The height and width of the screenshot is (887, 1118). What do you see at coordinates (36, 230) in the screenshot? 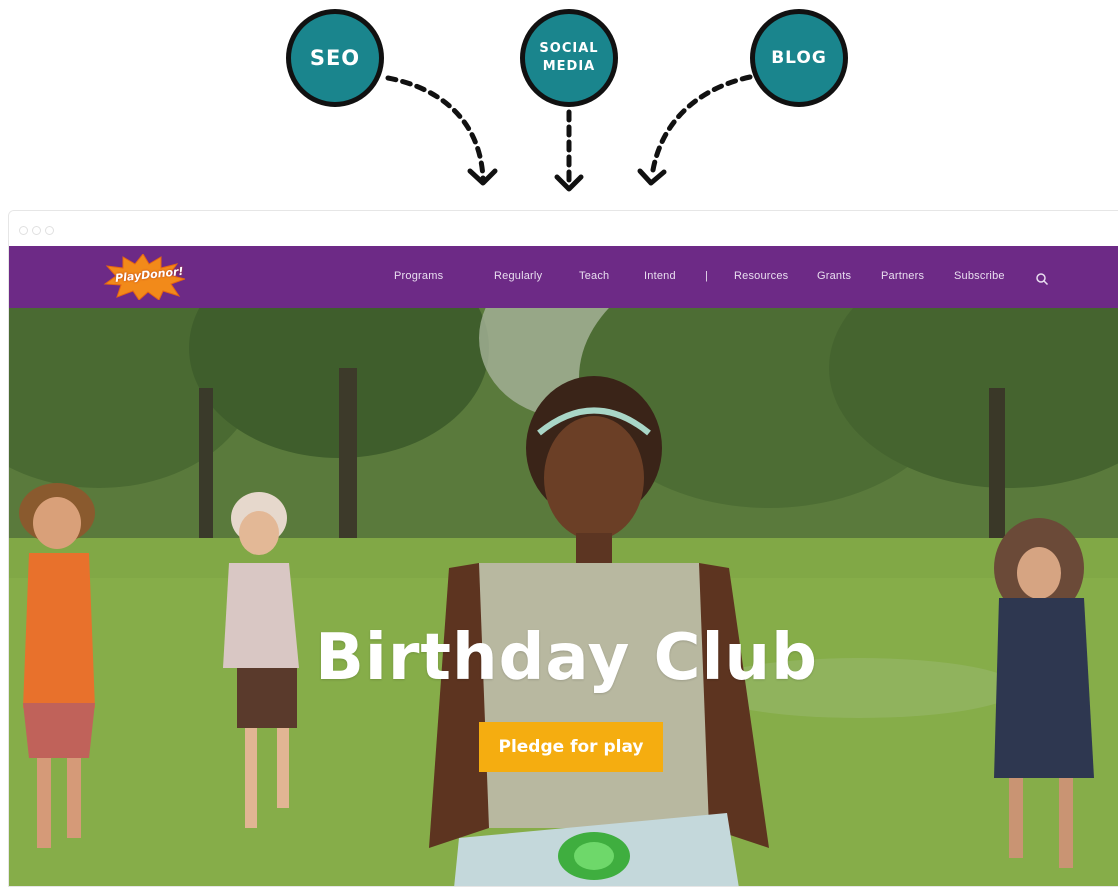
I see `window-minimize-dot` at bounding box center [36, 230].